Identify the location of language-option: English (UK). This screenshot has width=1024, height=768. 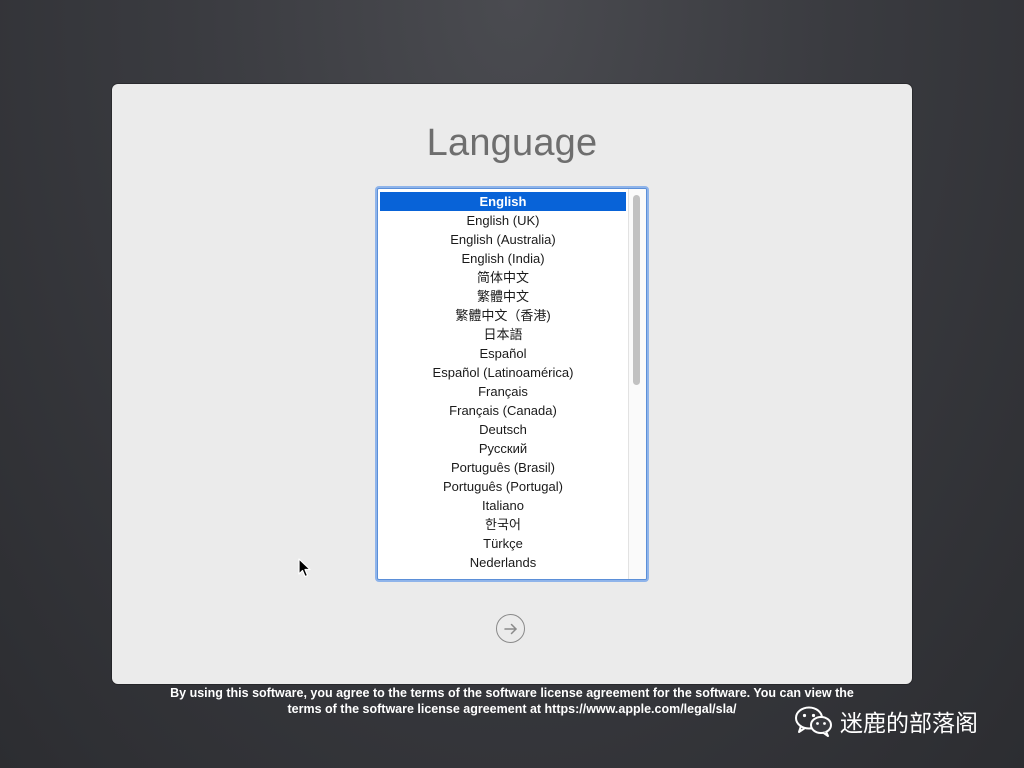
(503, 220).